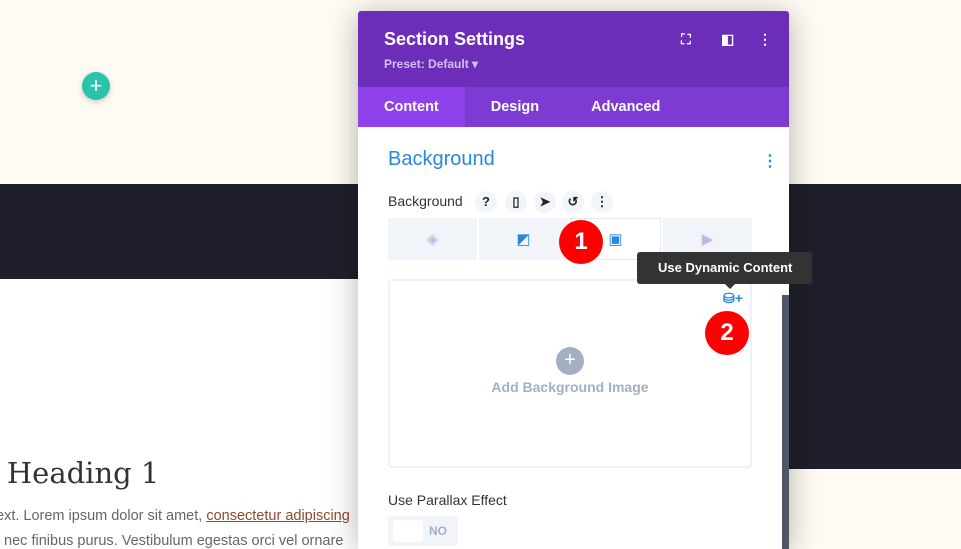 The width and height of the screenshot is (961, 549). I want to click on more-icon: ⋮, so click(765, 39).